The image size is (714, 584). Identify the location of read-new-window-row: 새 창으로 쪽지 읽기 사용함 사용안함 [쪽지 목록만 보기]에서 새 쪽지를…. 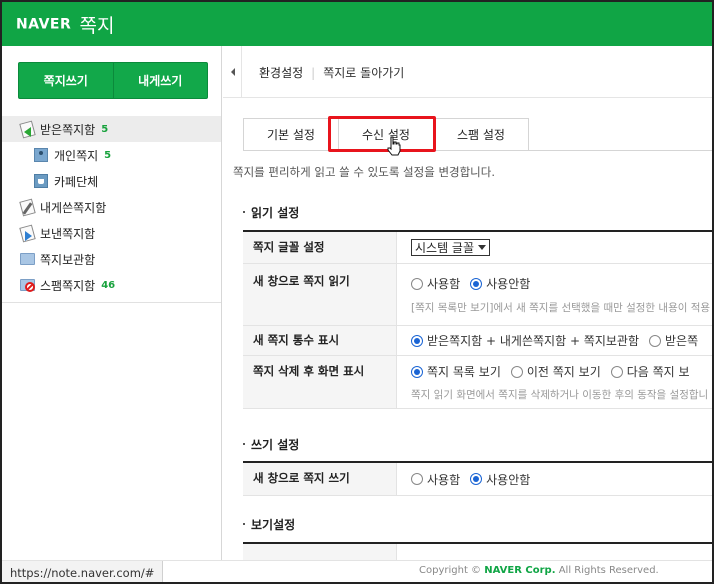
(477, 295).